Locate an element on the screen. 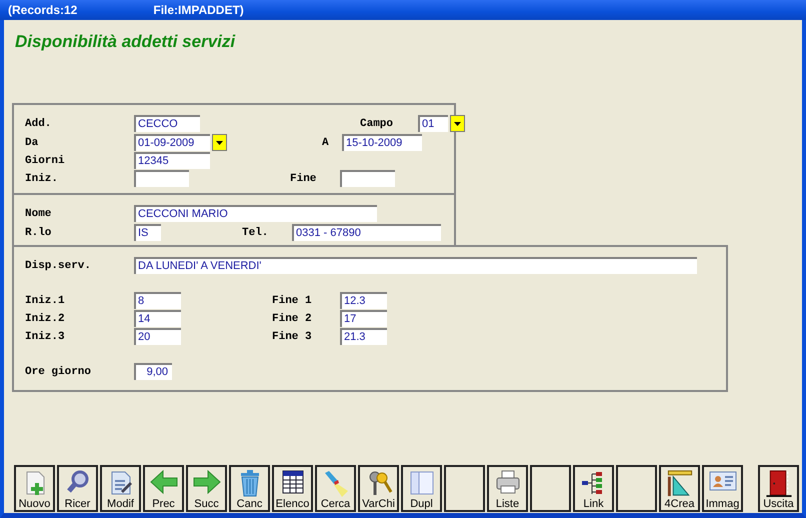 The height and width of the screenshot is (518, 806). toolbar-button: 4Crea is located at coordinates (679, 488).